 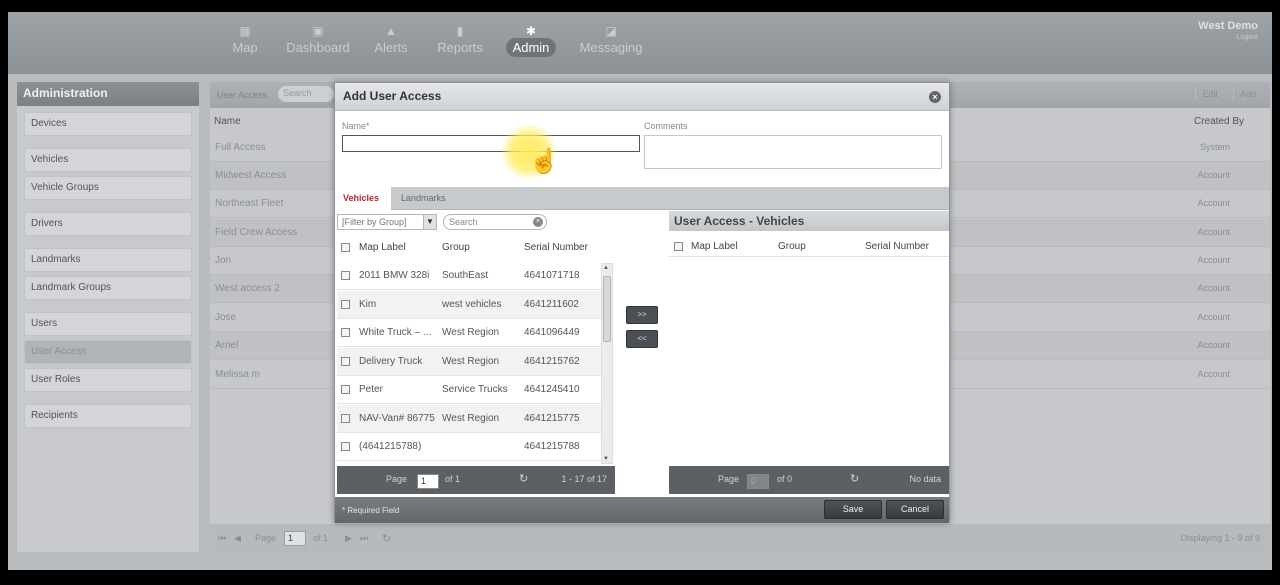 What do you see at coordinates (1228, 37) in the screenshot?
I see `logout-link: Logout` at bounding box center [1228, 37].